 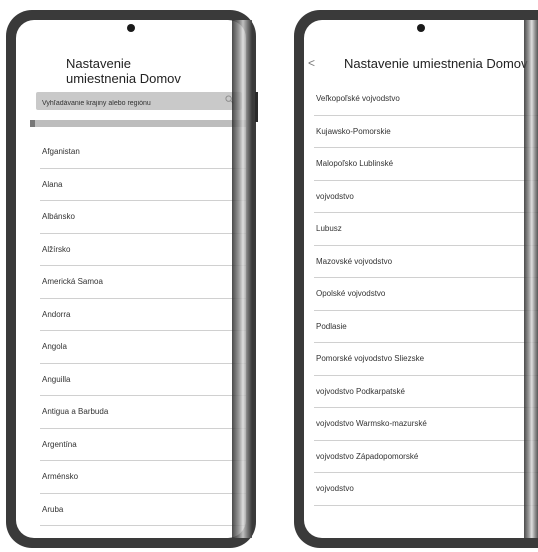 What do you see at coordinates (32, 123) in the screenshot?
I see `scroll-progress-fill` at bounding box center [32, 123].